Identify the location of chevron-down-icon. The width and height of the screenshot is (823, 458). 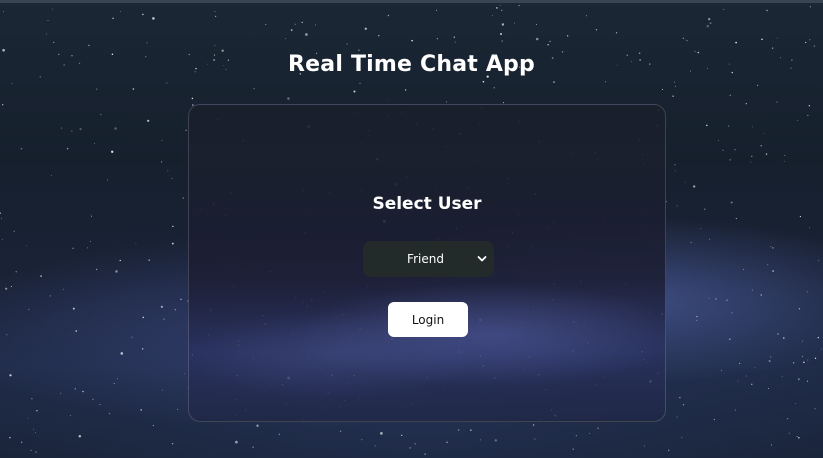
(482, 259).